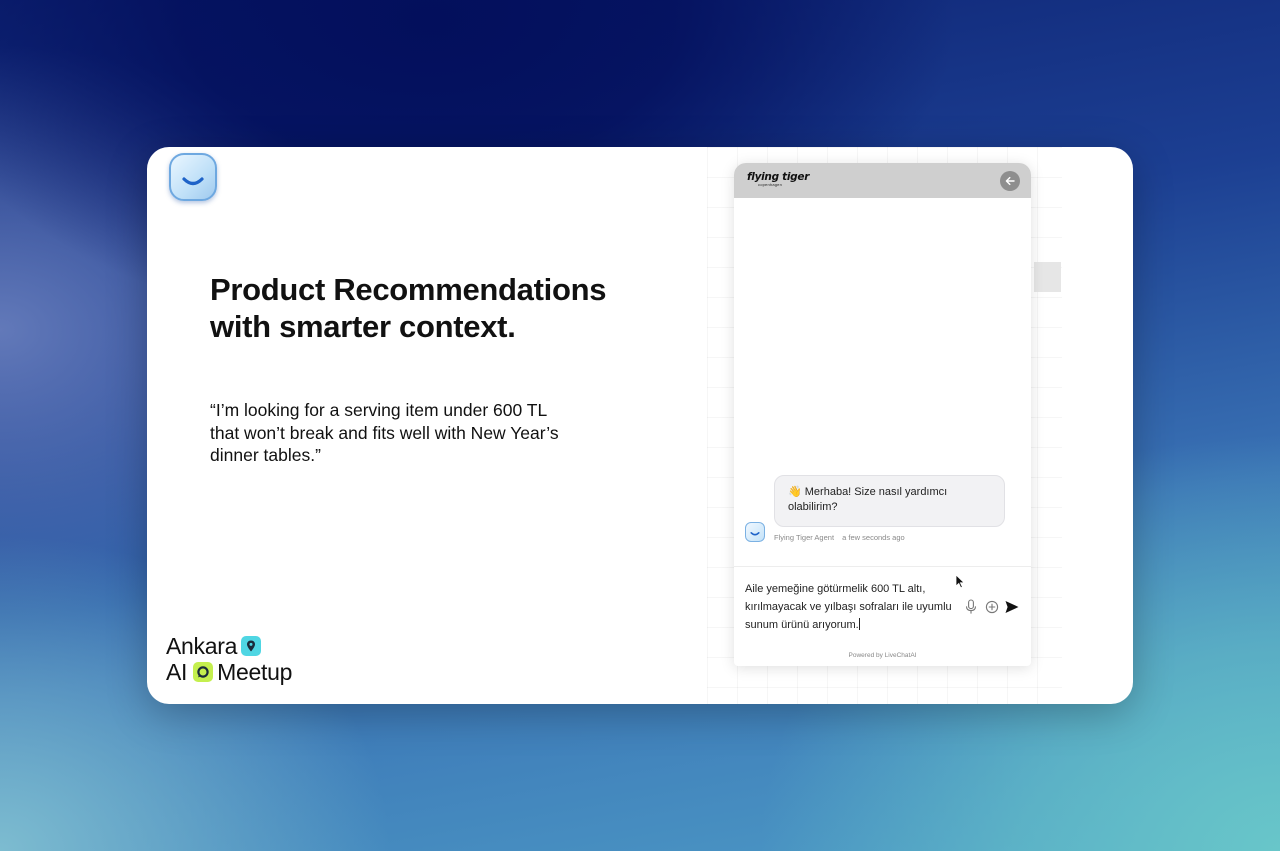 The height and width of the screenshot is (851, 1280). Describe the element at coordinates (203, 672) in the screenshot. I see `chat-bubble-icon` at that location.